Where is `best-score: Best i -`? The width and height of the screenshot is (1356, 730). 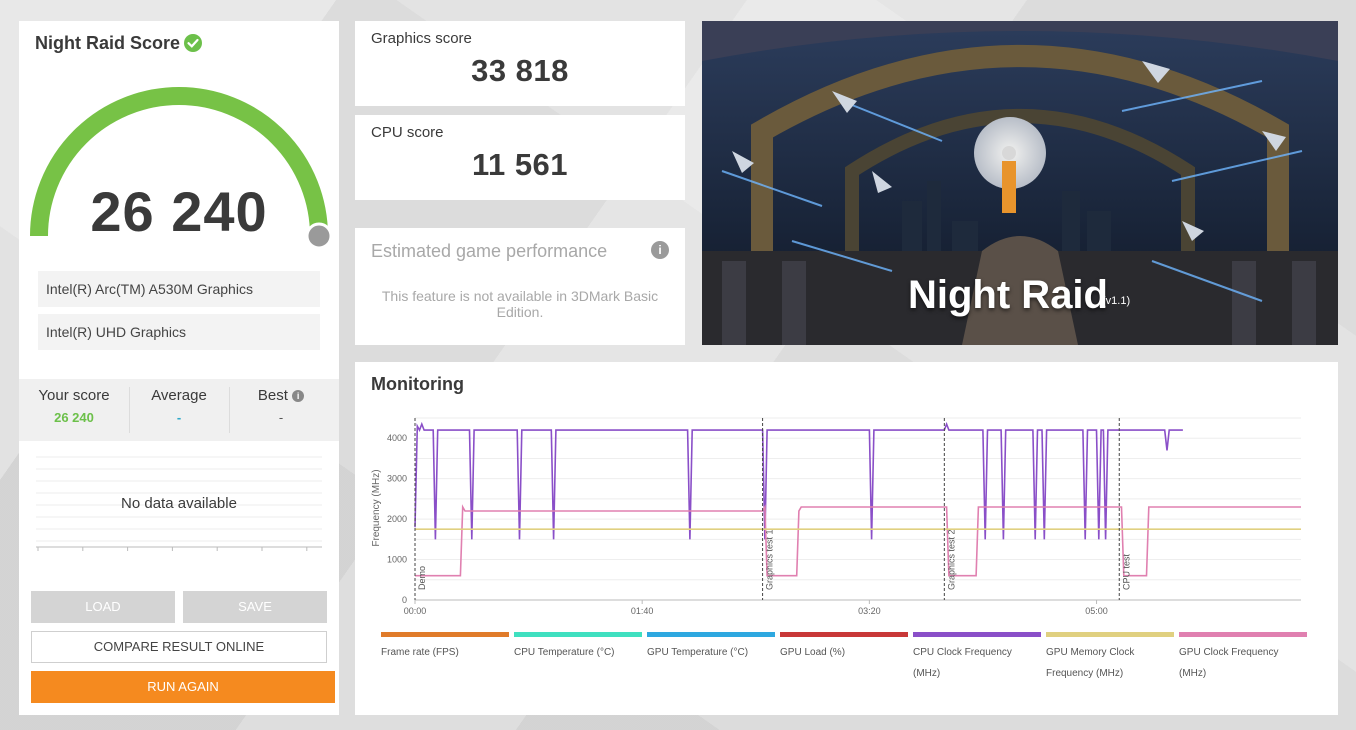
best-score: Best i - is located at coordinates (281, 406).